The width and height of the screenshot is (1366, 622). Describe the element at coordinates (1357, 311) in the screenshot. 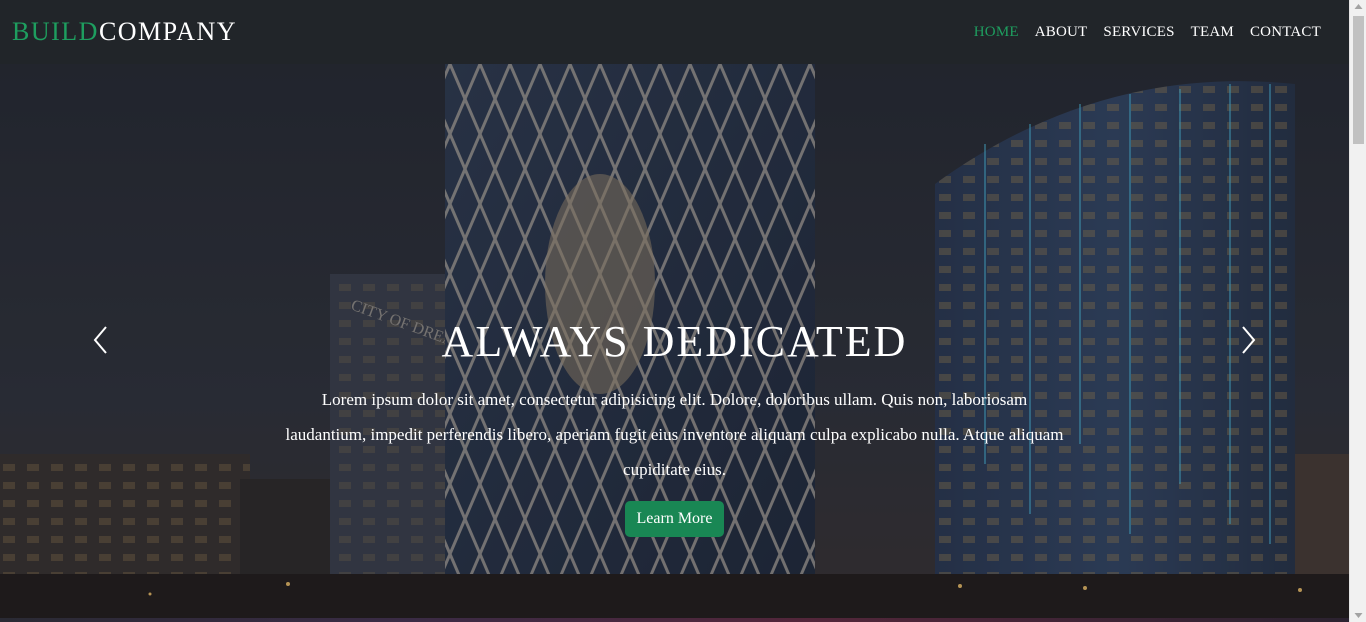

I see `page-scrollbar` at that location.